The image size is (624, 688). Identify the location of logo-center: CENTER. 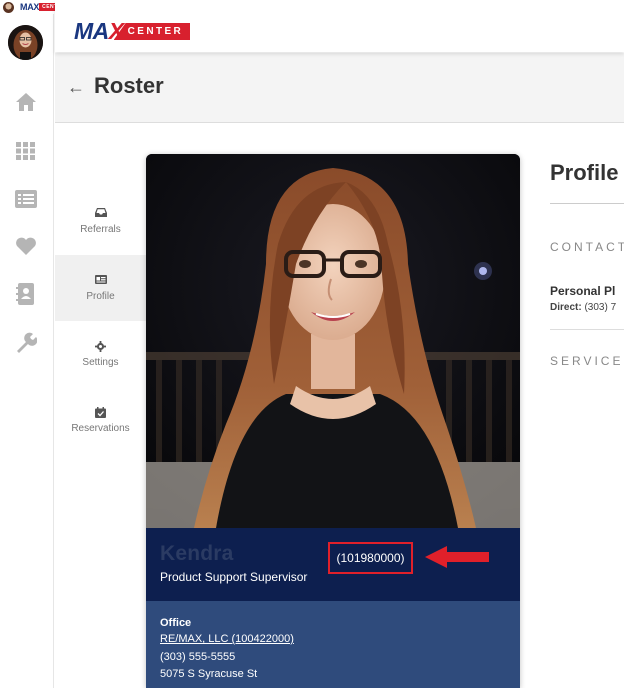
(152, 31).